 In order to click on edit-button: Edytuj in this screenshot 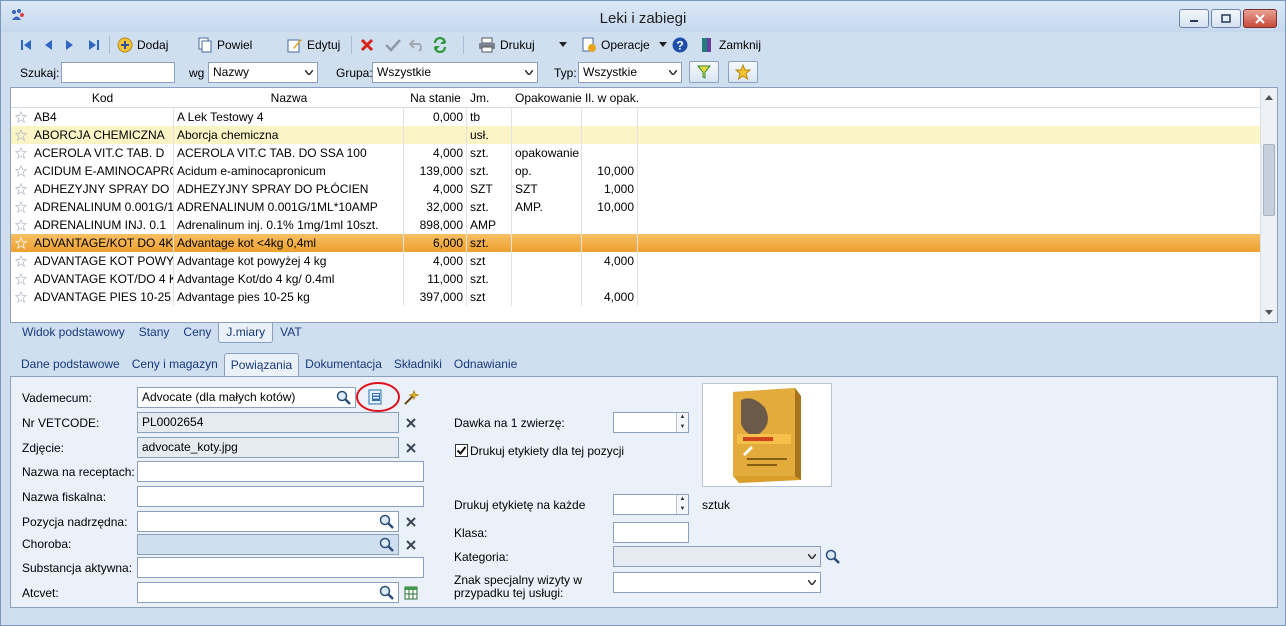, I will do `click(313, 45)`.